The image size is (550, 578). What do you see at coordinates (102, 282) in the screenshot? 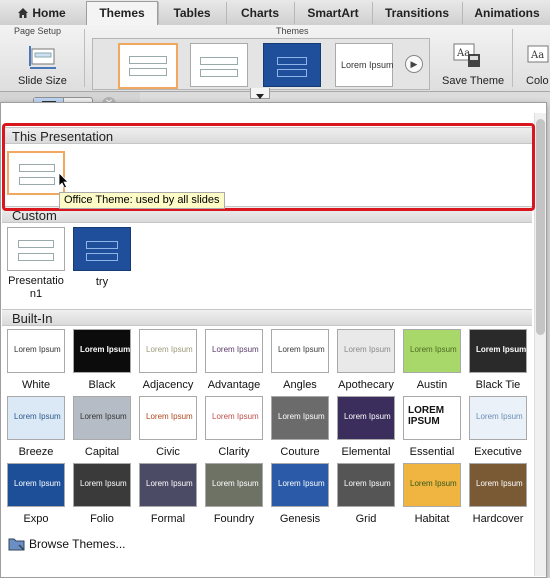
I see `theme-try-label: try` at bounding box center [102, 282].